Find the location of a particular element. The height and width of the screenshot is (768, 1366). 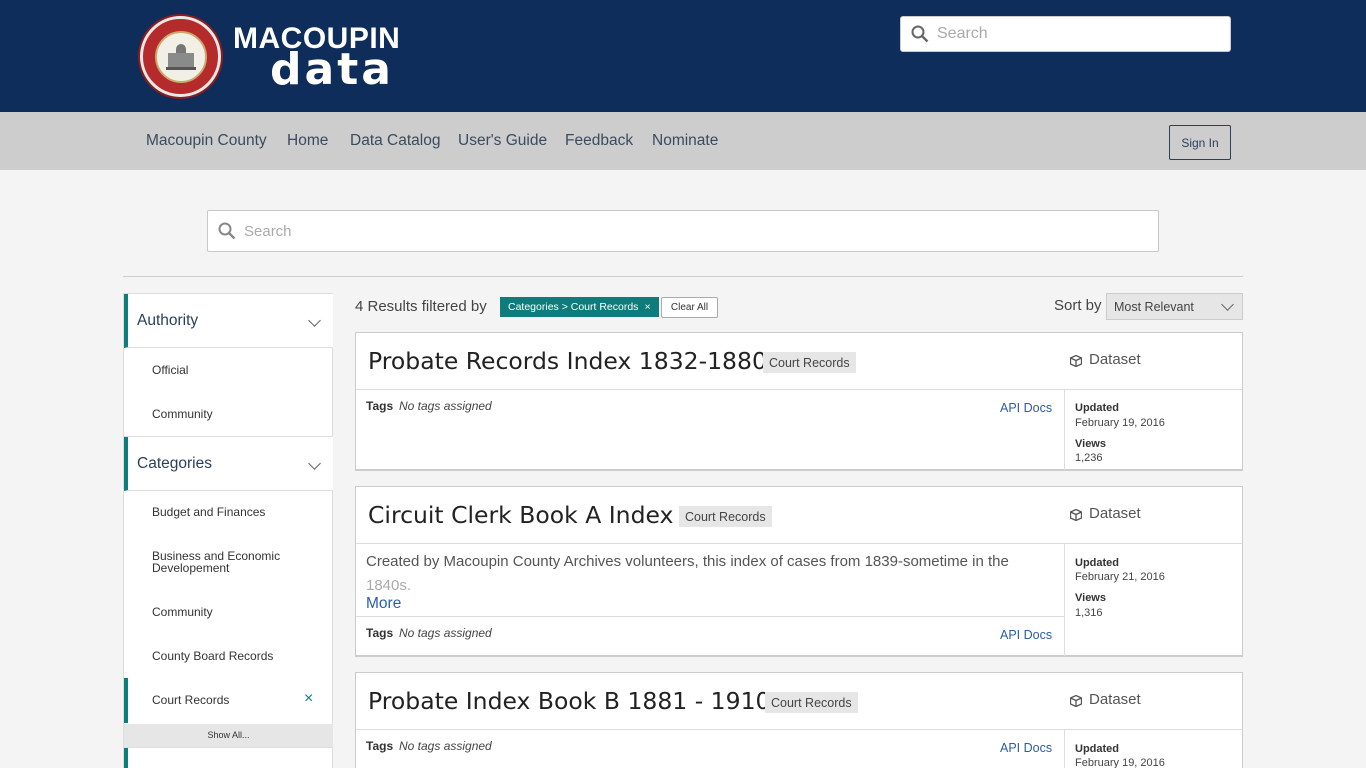

facet-item-court-records: Court Records is located at coordinates (227, 700).